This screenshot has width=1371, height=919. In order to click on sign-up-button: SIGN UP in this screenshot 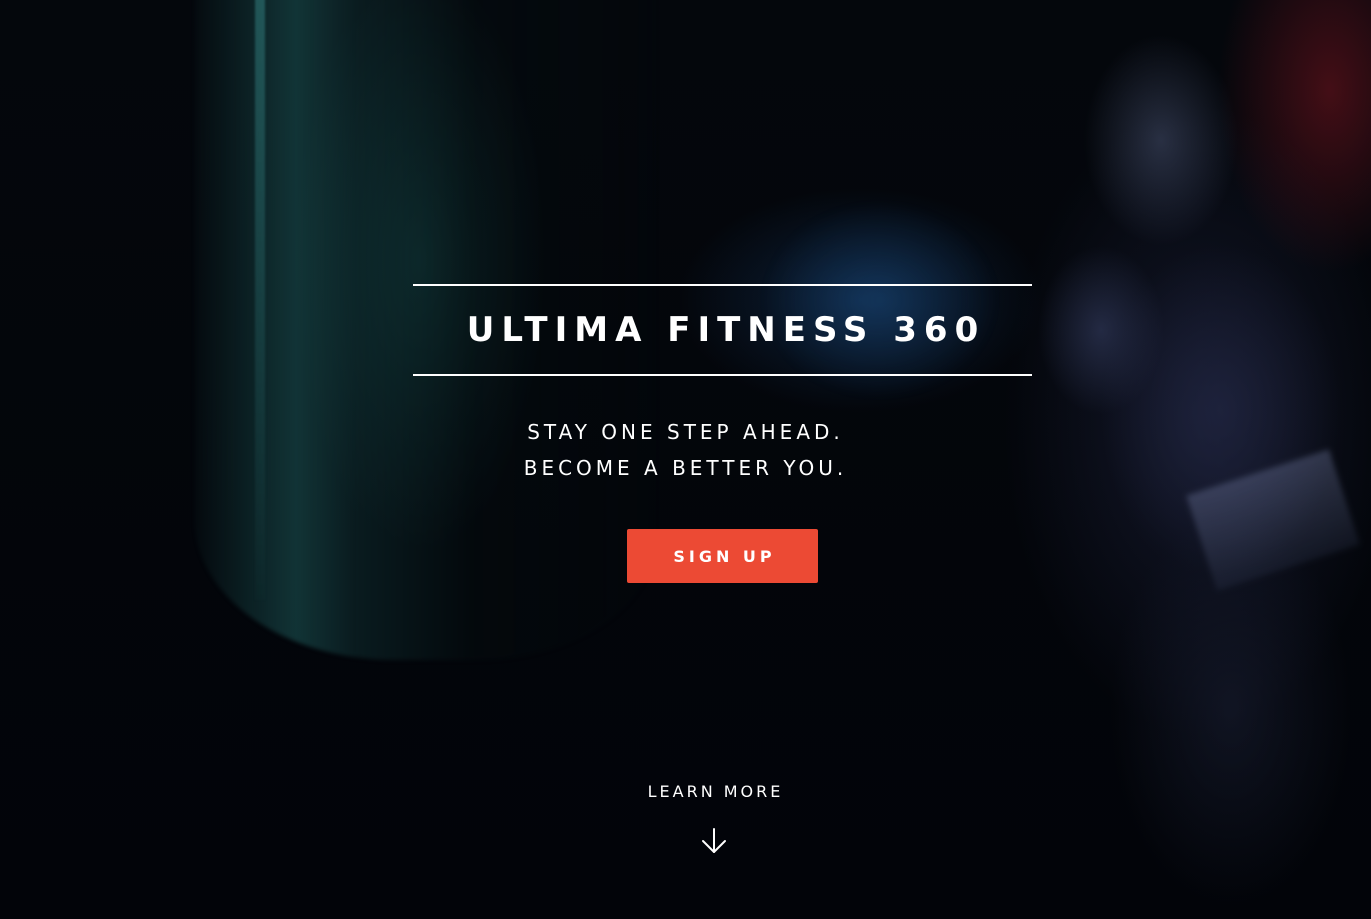, I will do `click(722, 556)`.